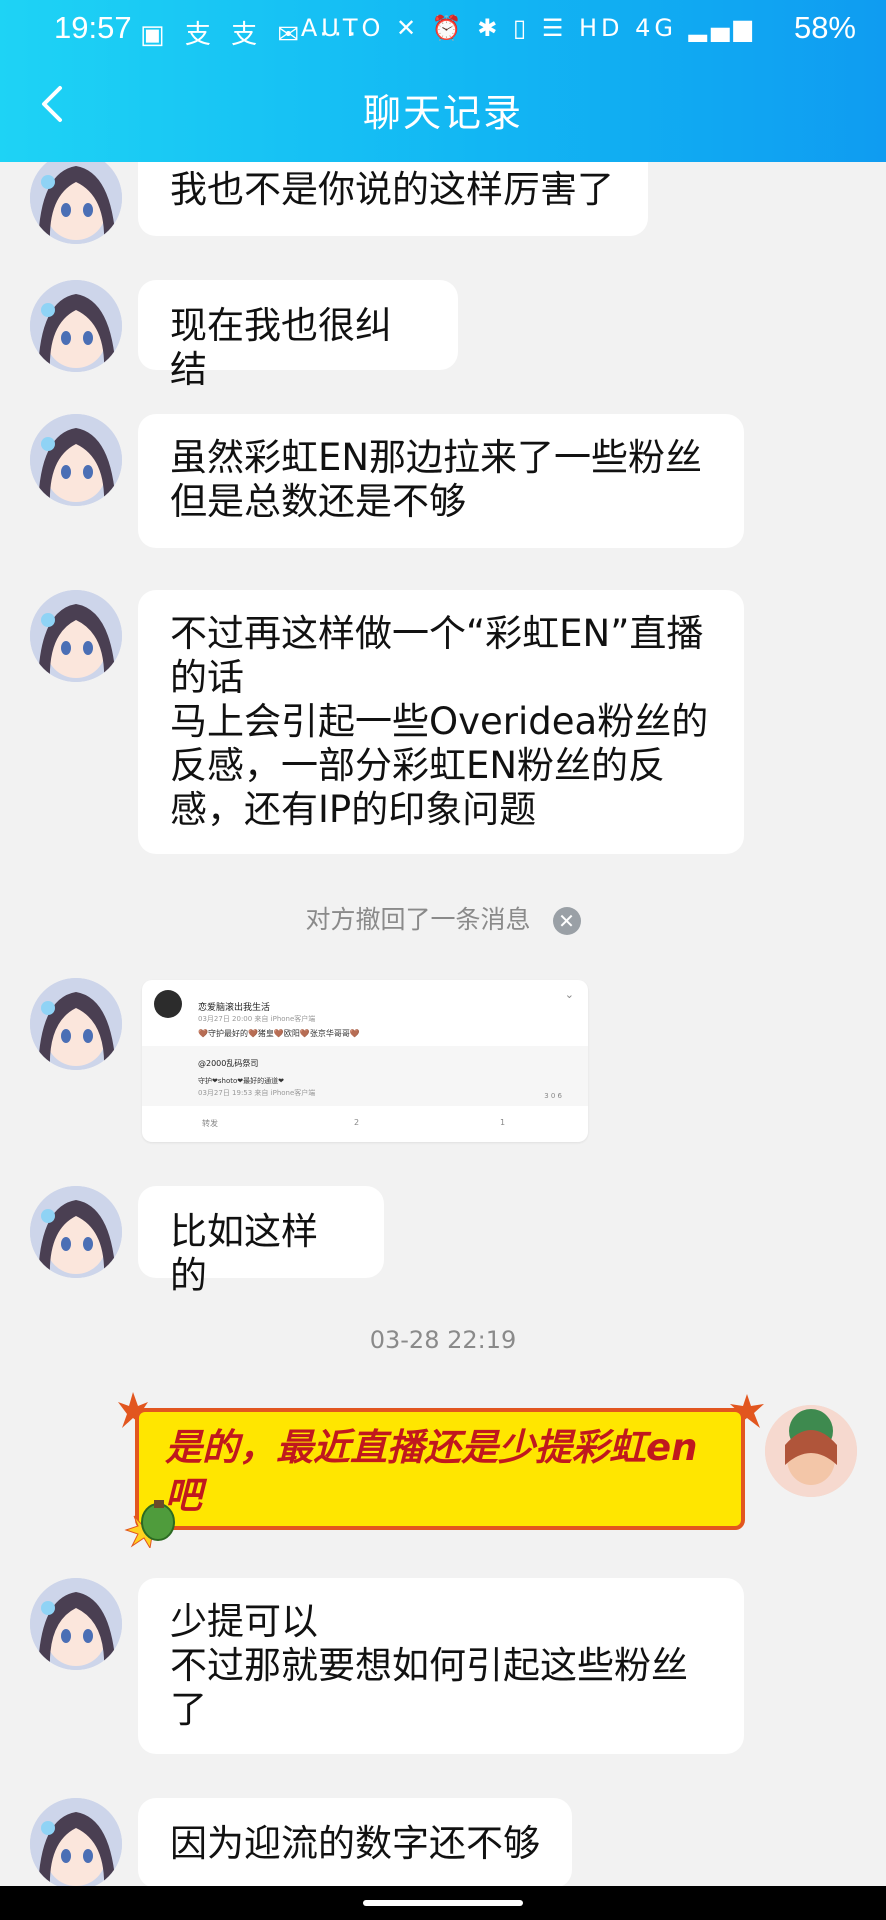 Image resolution: width=886 pixels, height=1920 pixels. What do you see at coordinates (441, 1666) in the screenshot?
I see `message-bubble: 少提可以 不过那就要想如何引起这些粉丝 了` at bounding box center [441, 1666].